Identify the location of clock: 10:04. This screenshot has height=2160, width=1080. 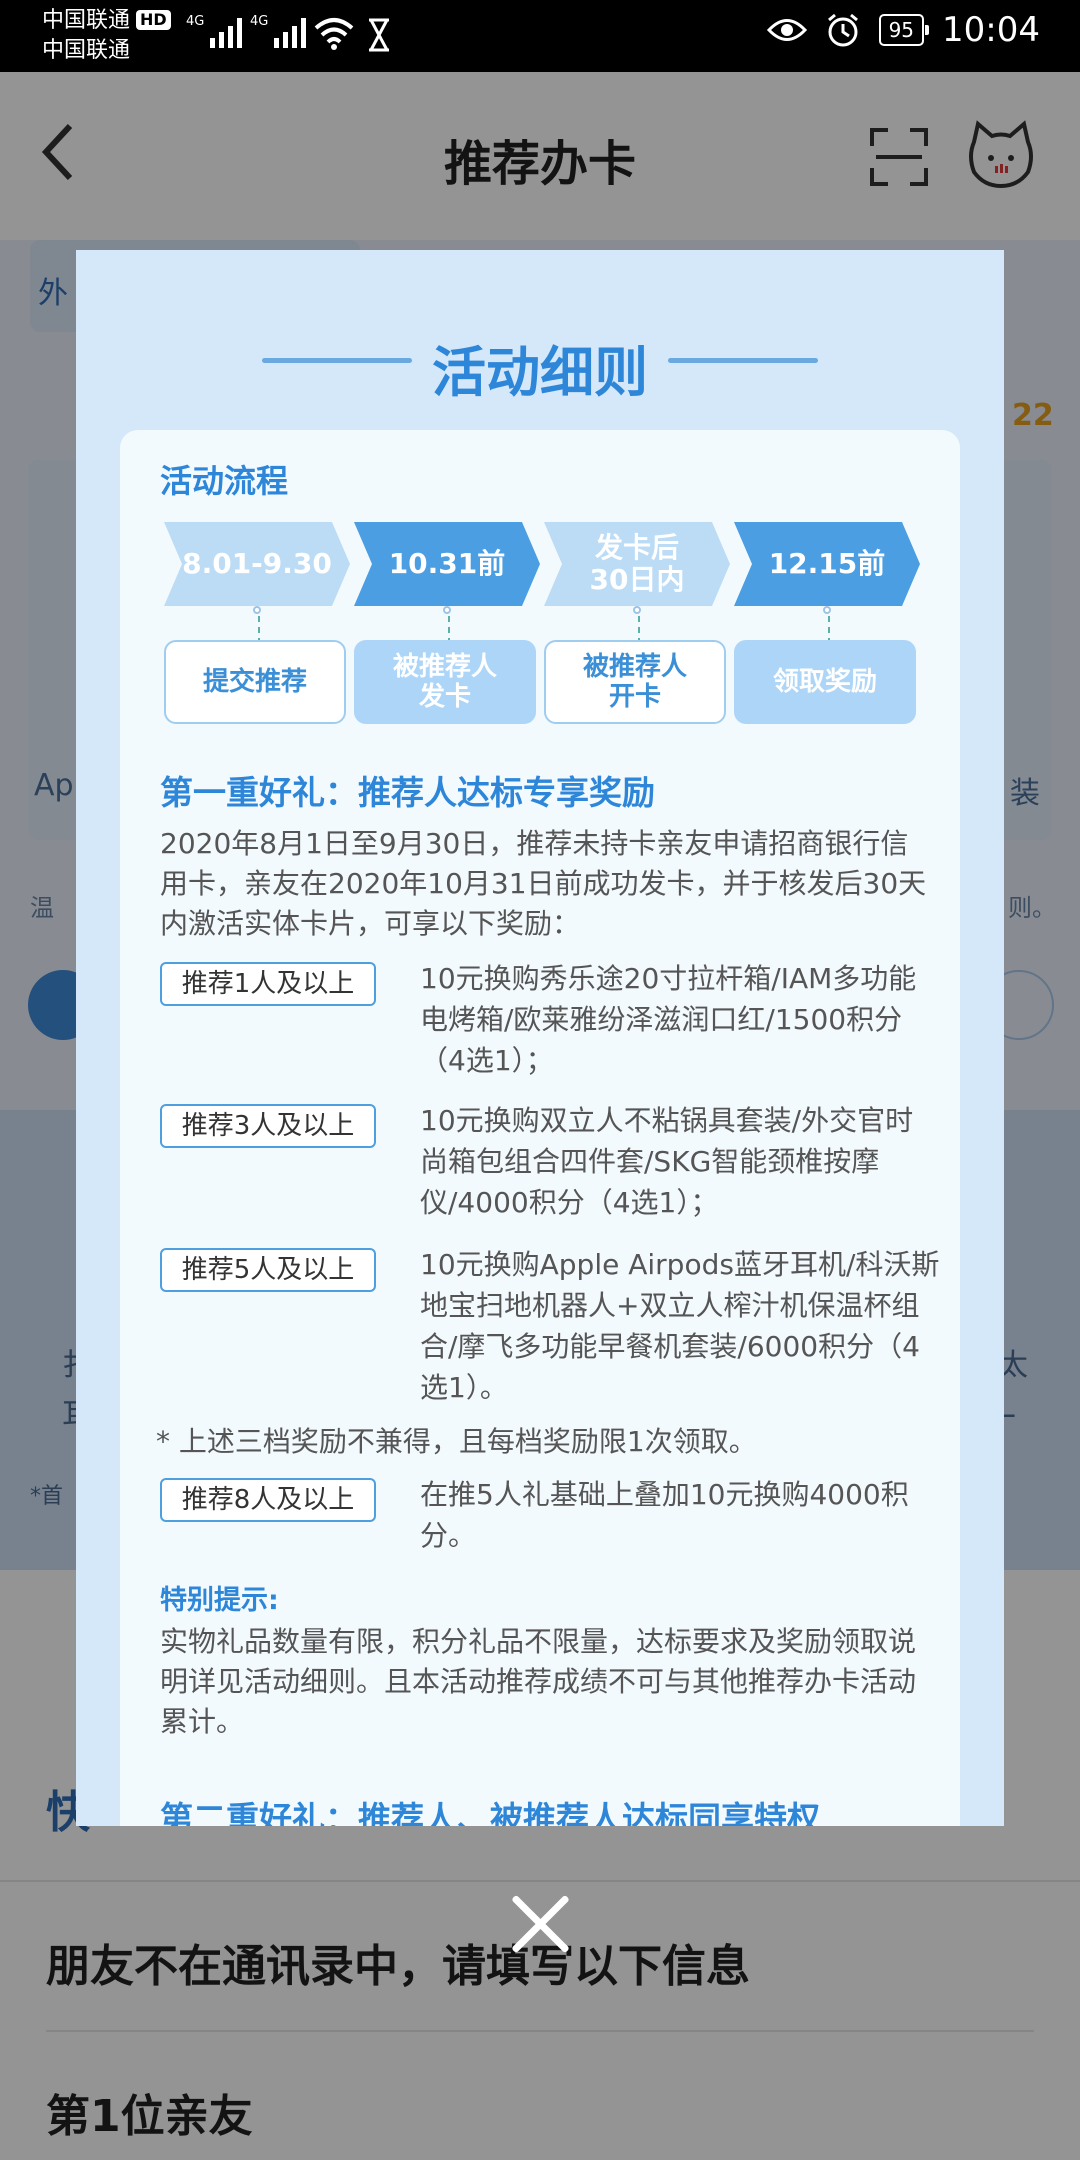
(991, 30).